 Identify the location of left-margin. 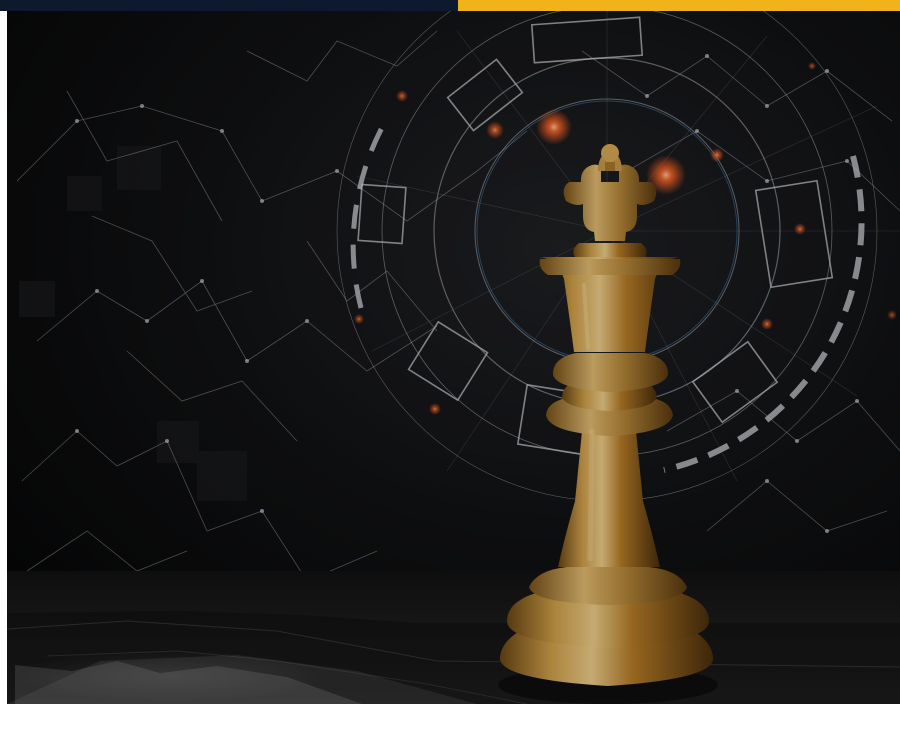
(3, 370).